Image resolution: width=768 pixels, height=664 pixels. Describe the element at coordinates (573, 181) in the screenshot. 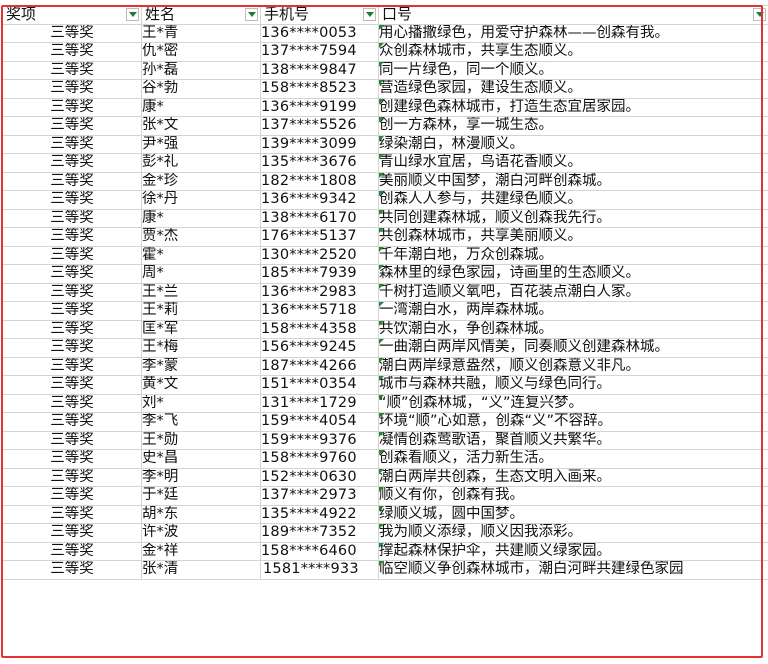

I see `cell-slogan: 美丽顺义中国梦，潮白河畔创森城。` at that location.